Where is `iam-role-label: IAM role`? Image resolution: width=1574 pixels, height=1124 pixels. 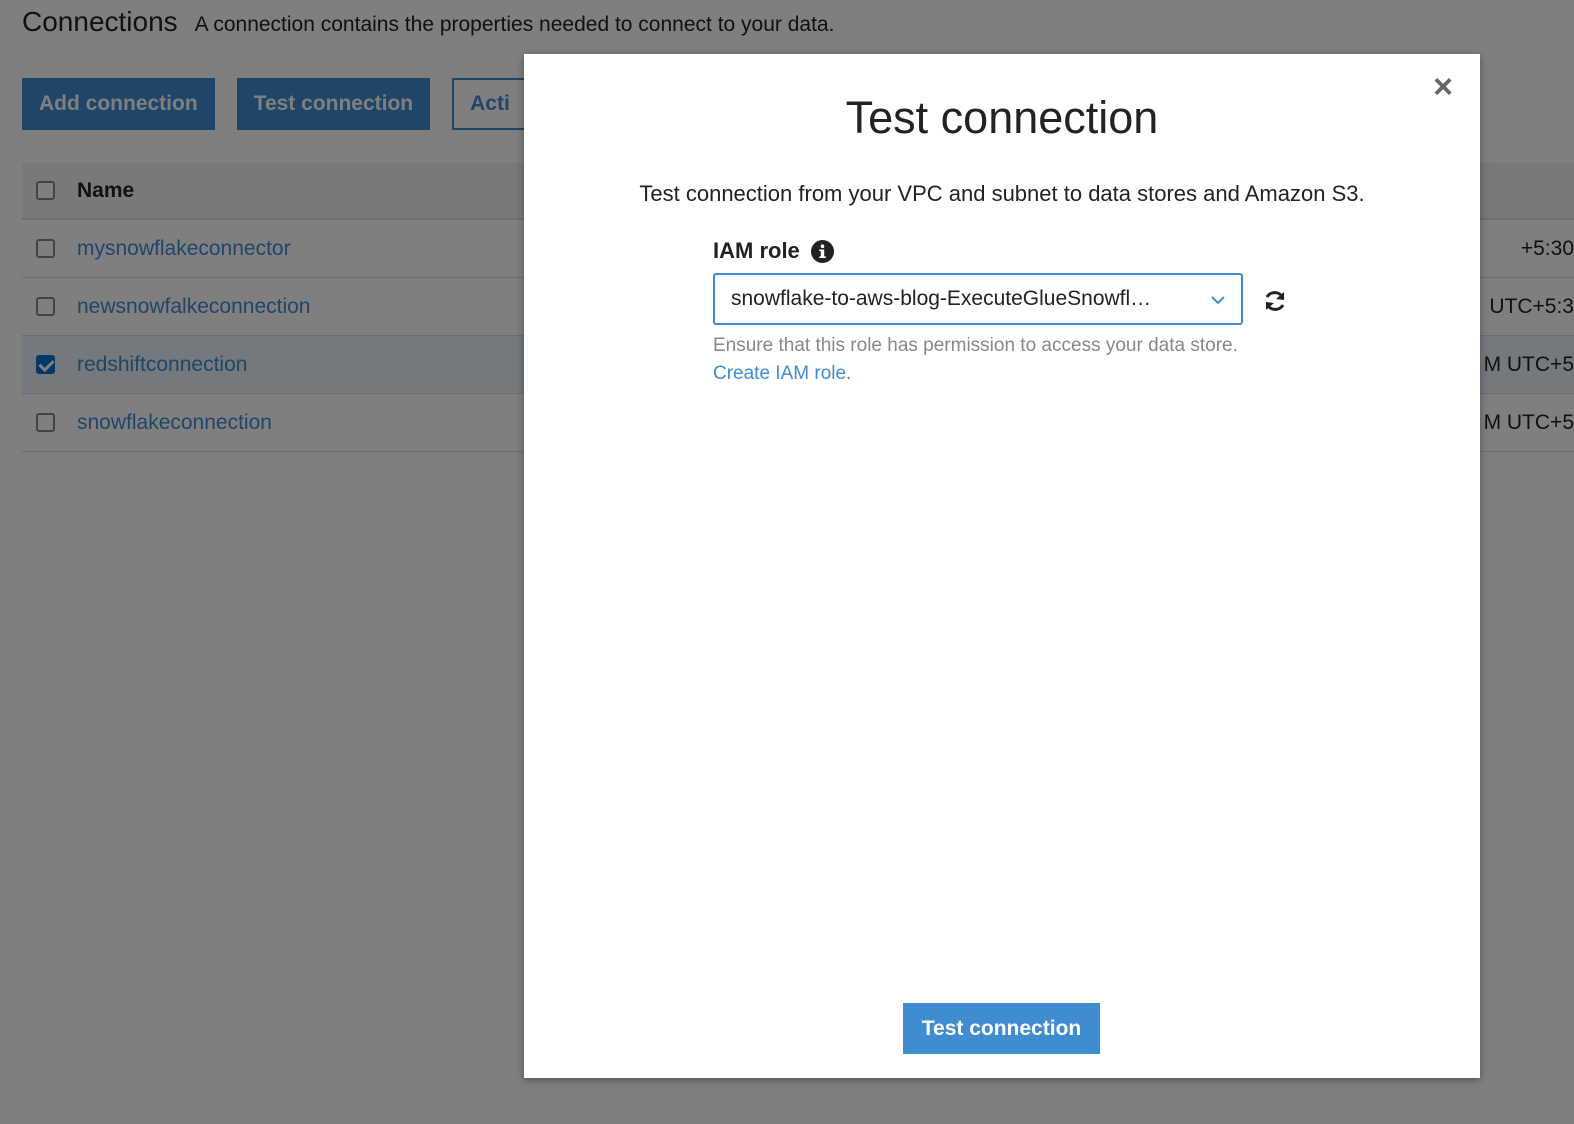
iam-role-label: IAM role is located at coordinates (756, 250).